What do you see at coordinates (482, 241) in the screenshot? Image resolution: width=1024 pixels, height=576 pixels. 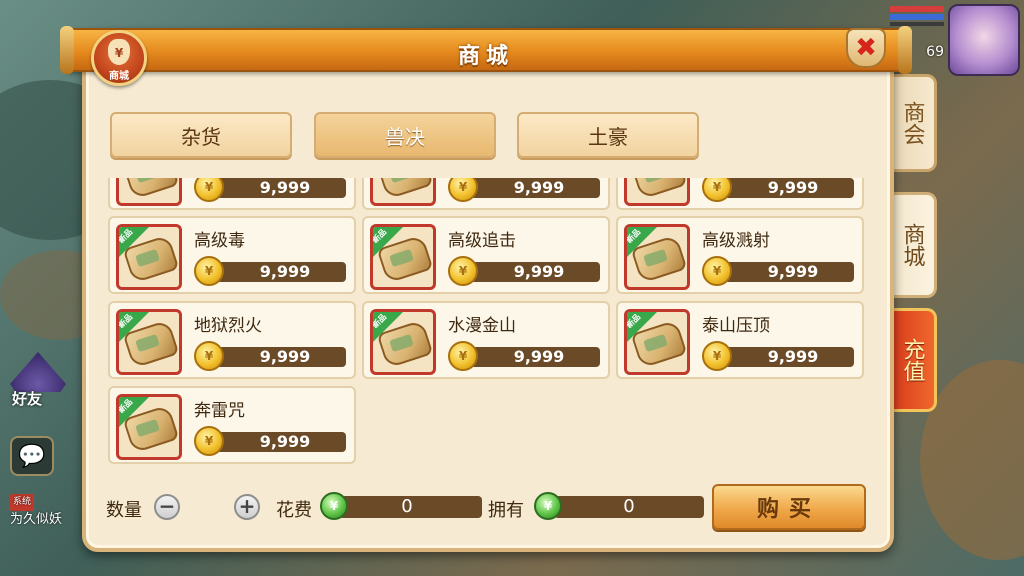 I see `item-name: 高级追击` at bounding box center [482, 241].